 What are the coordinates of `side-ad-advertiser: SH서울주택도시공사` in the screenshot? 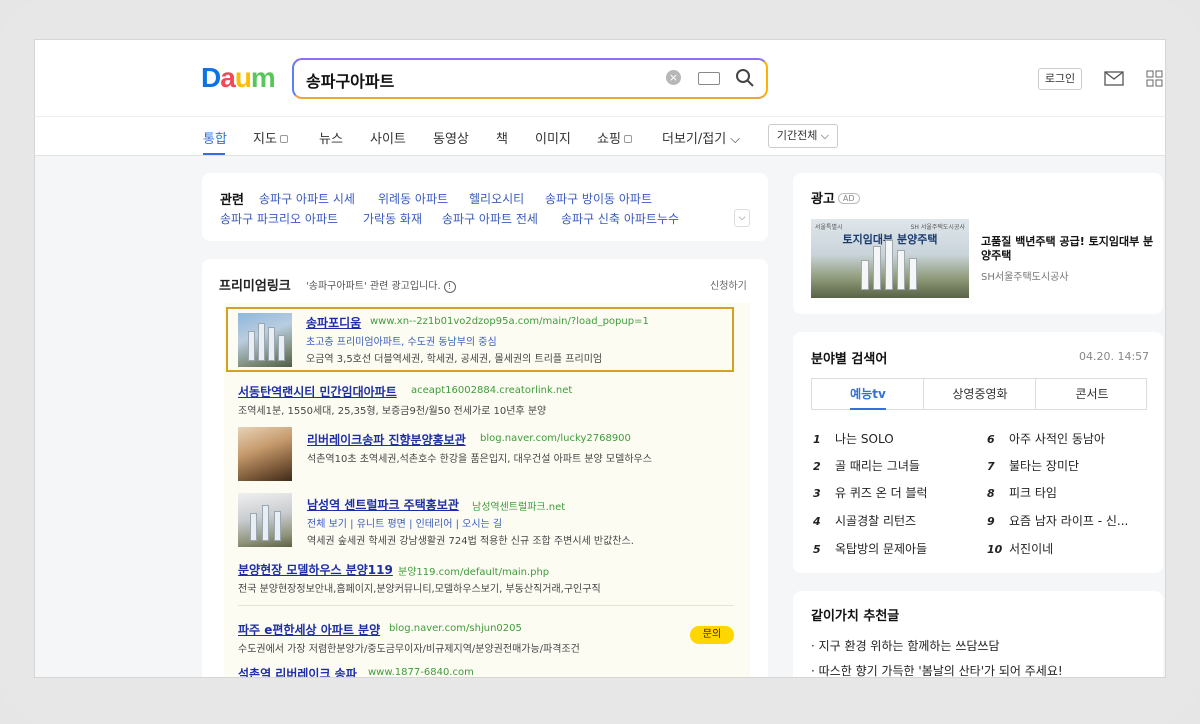 It's located at (1024, 275).